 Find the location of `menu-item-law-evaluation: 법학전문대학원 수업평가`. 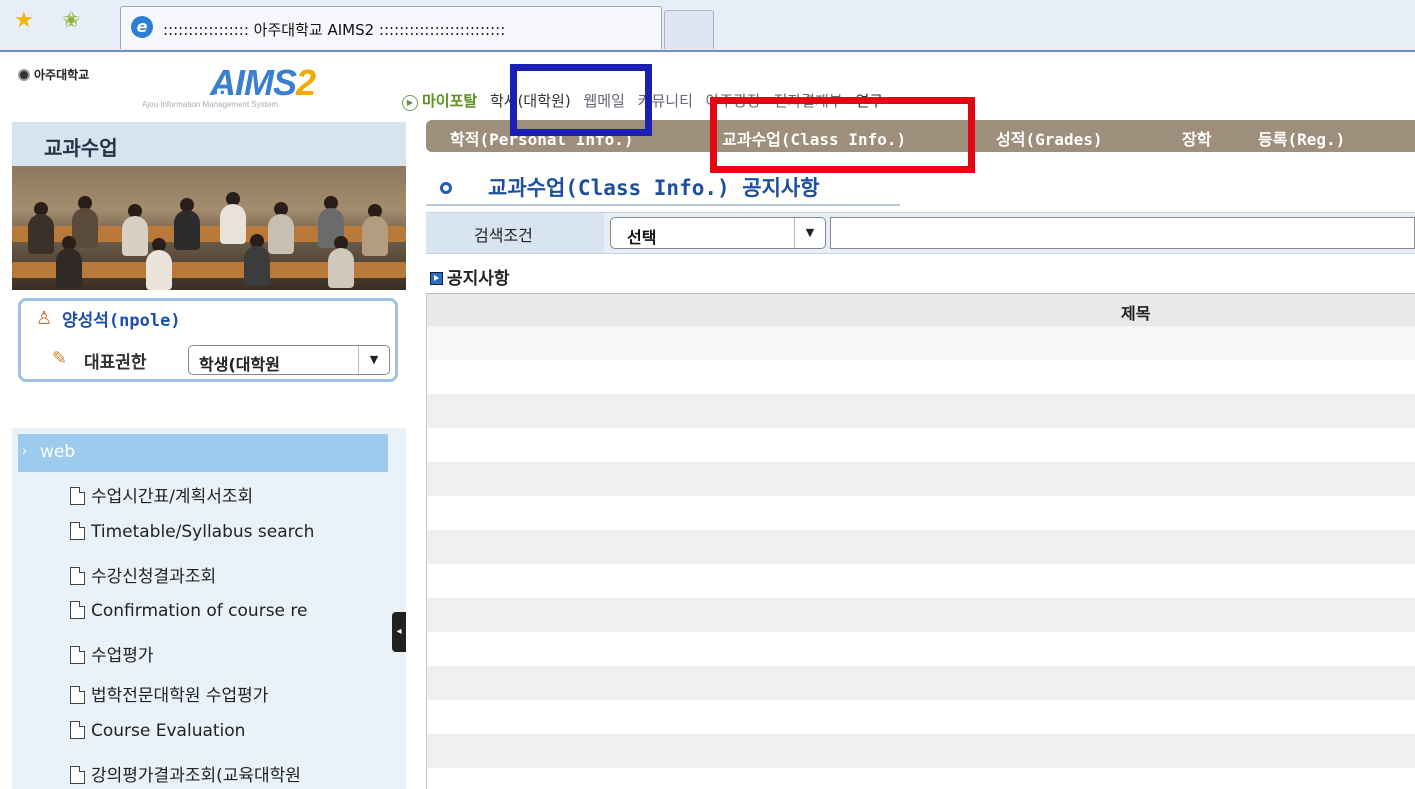

menu-item-law-evaluation: 법학전문대학원 수업평가 is located at coordinates (228, 693).